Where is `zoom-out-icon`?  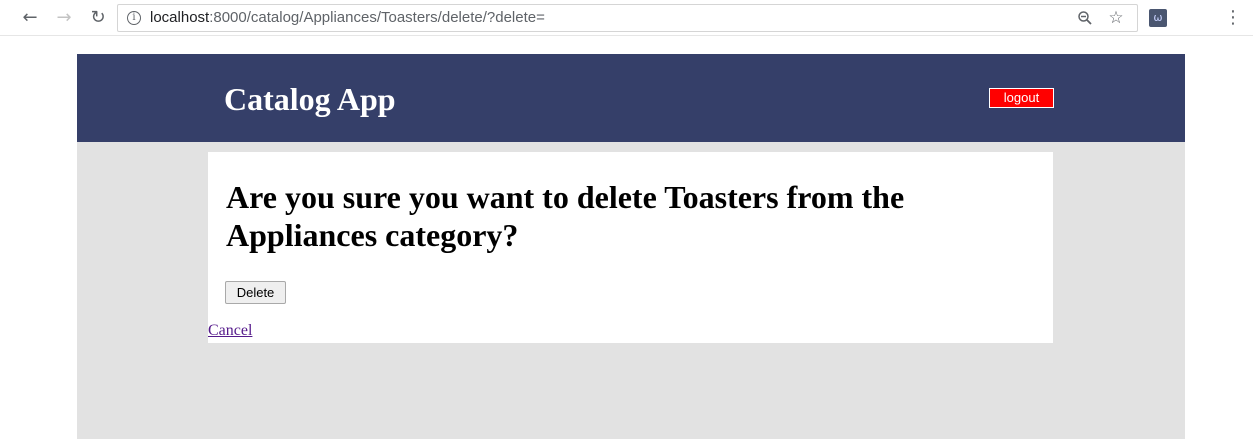 zoom-out-icon is located at coordinates (1085, 18).